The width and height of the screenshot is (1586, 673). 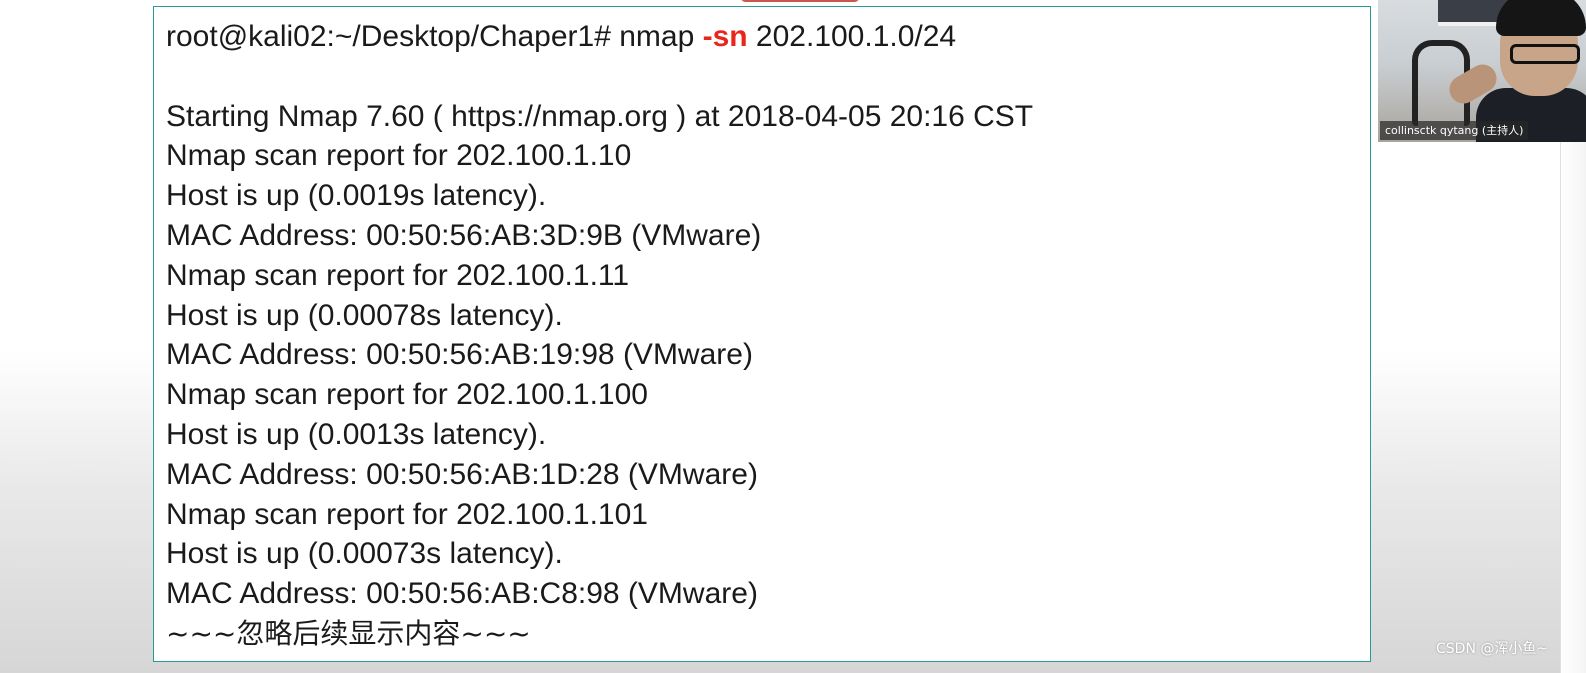 I want to click on right-edge-panel, so click(x=1573, y=407).